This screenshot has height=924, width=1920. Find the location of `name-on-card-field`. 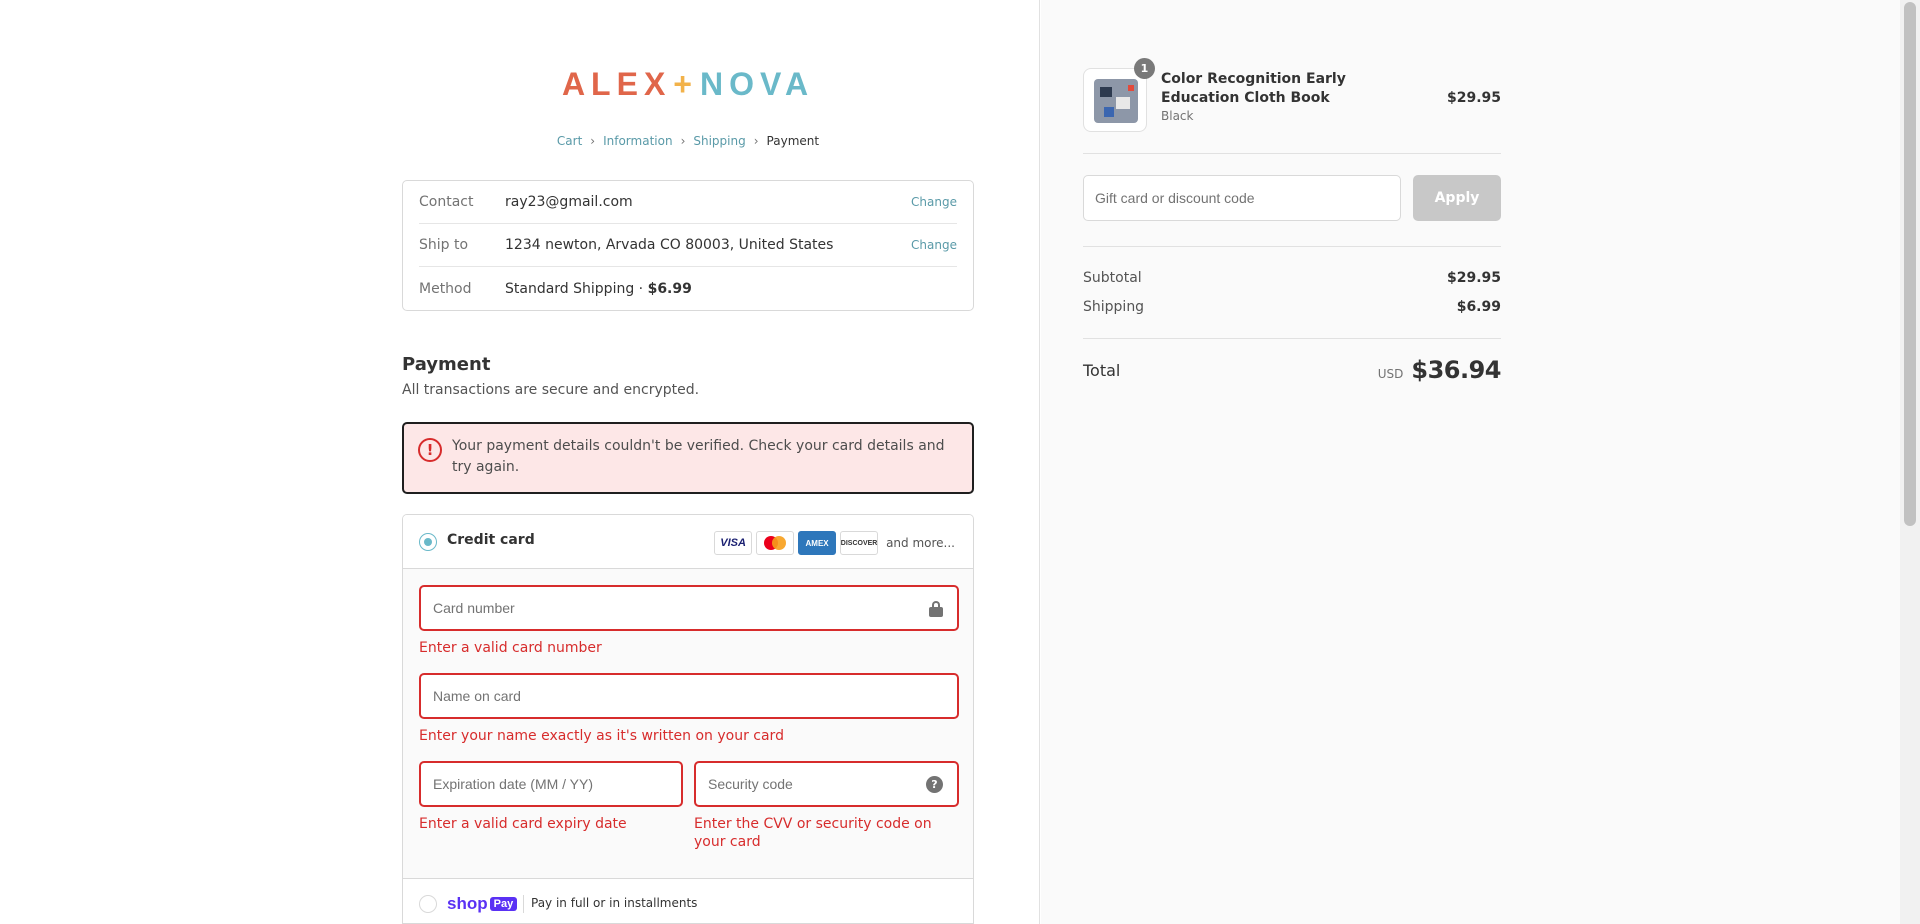

name-on-card-field is located at coordinates (689, 696).